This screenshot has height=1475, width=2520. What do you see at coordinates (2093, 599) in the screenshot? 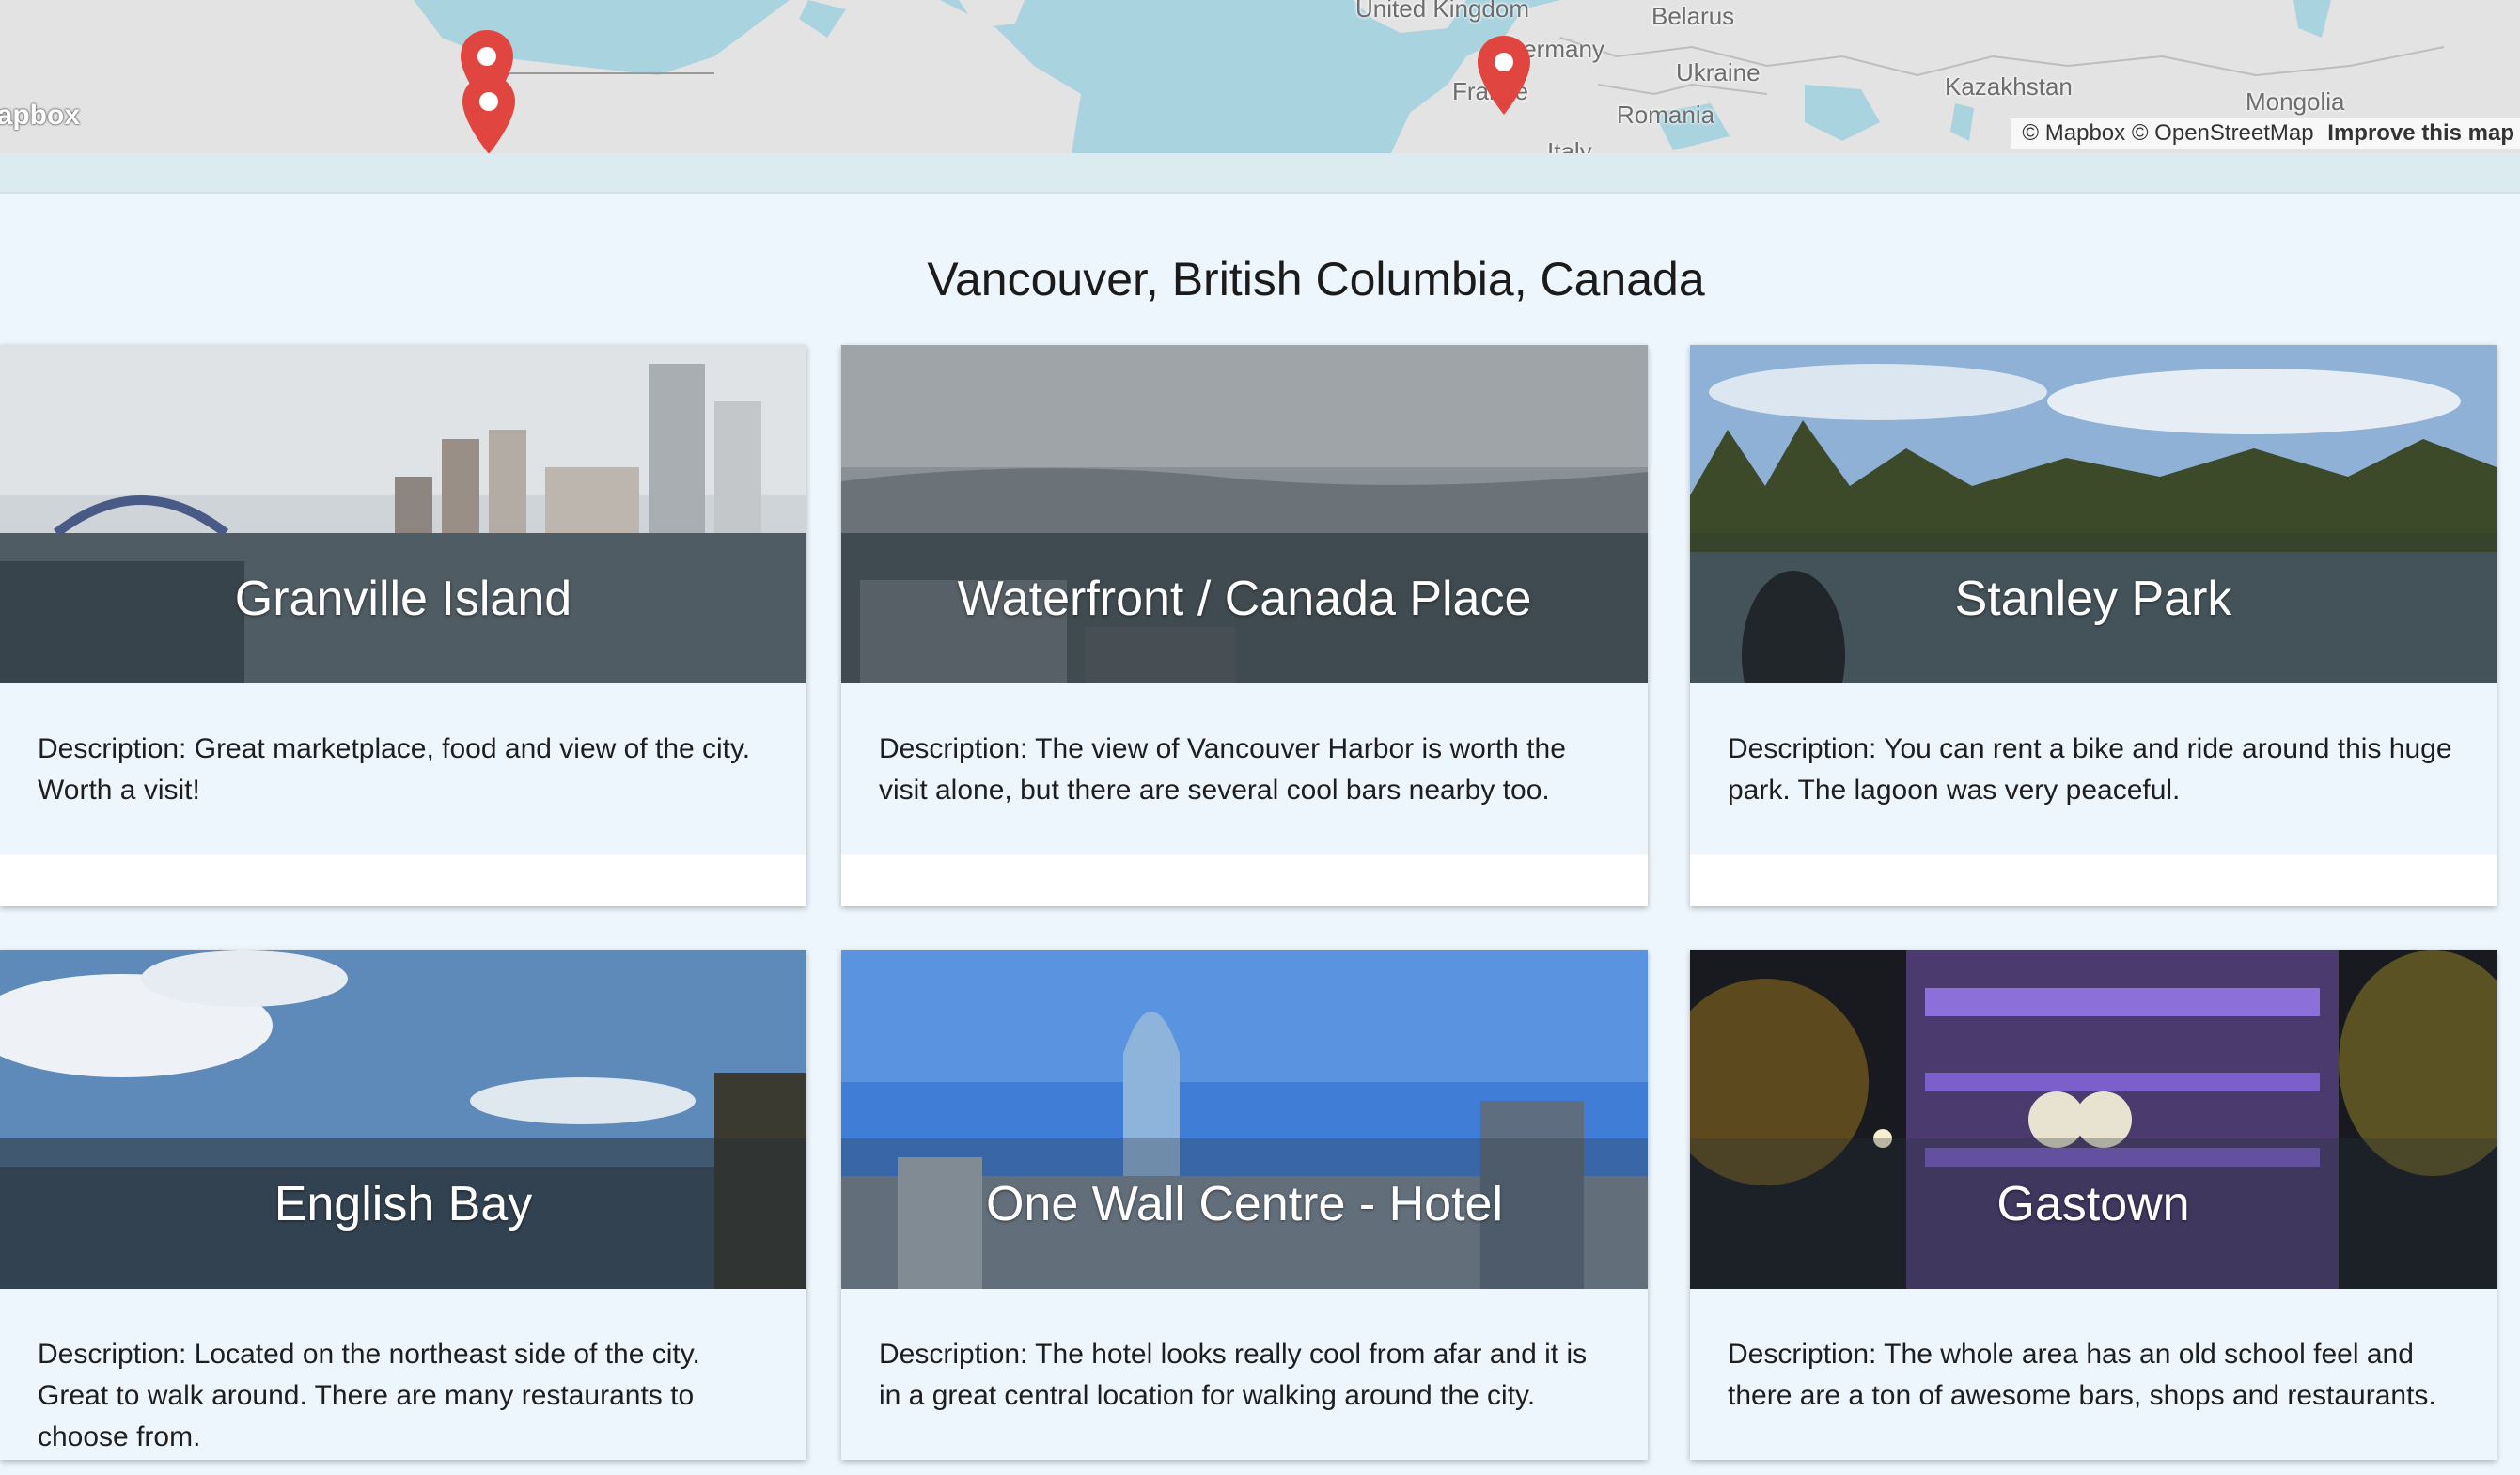
I see `place-title: Stanley Park` at bounding box center [2093, 599].